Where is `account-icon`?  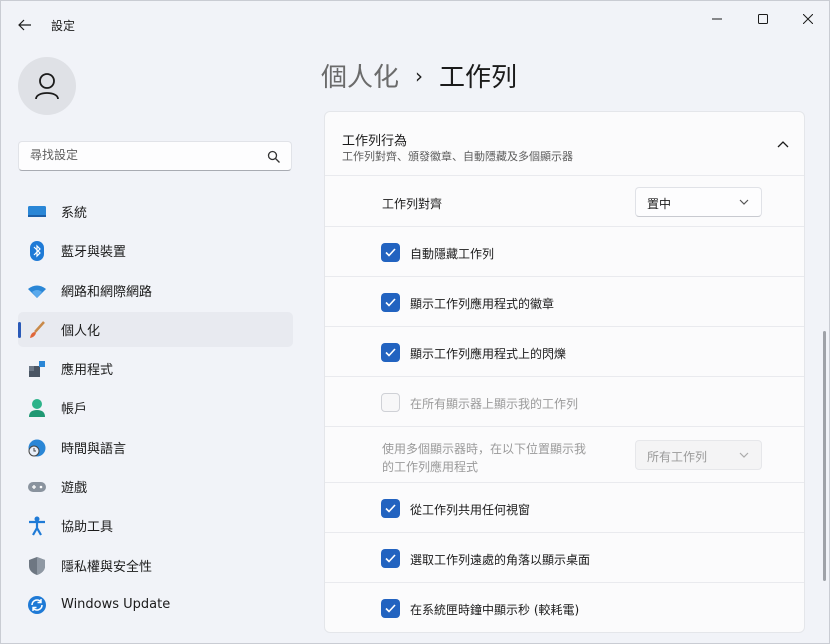
account-icon is located at coordinates (37, 408).